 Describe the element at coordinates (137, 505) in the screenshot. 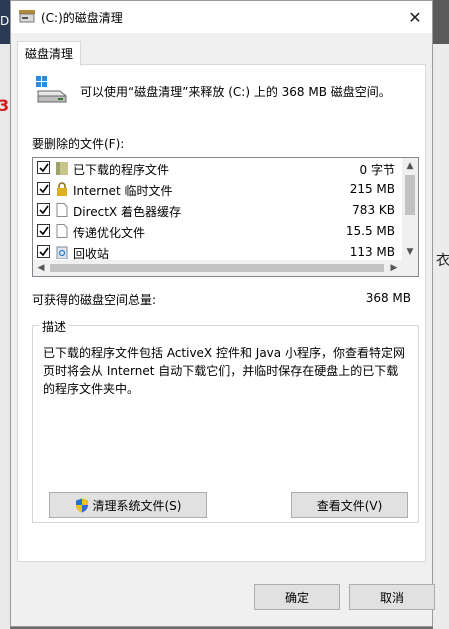

I see `clean-system-files-label: 清理系统文件(S)` at that location.